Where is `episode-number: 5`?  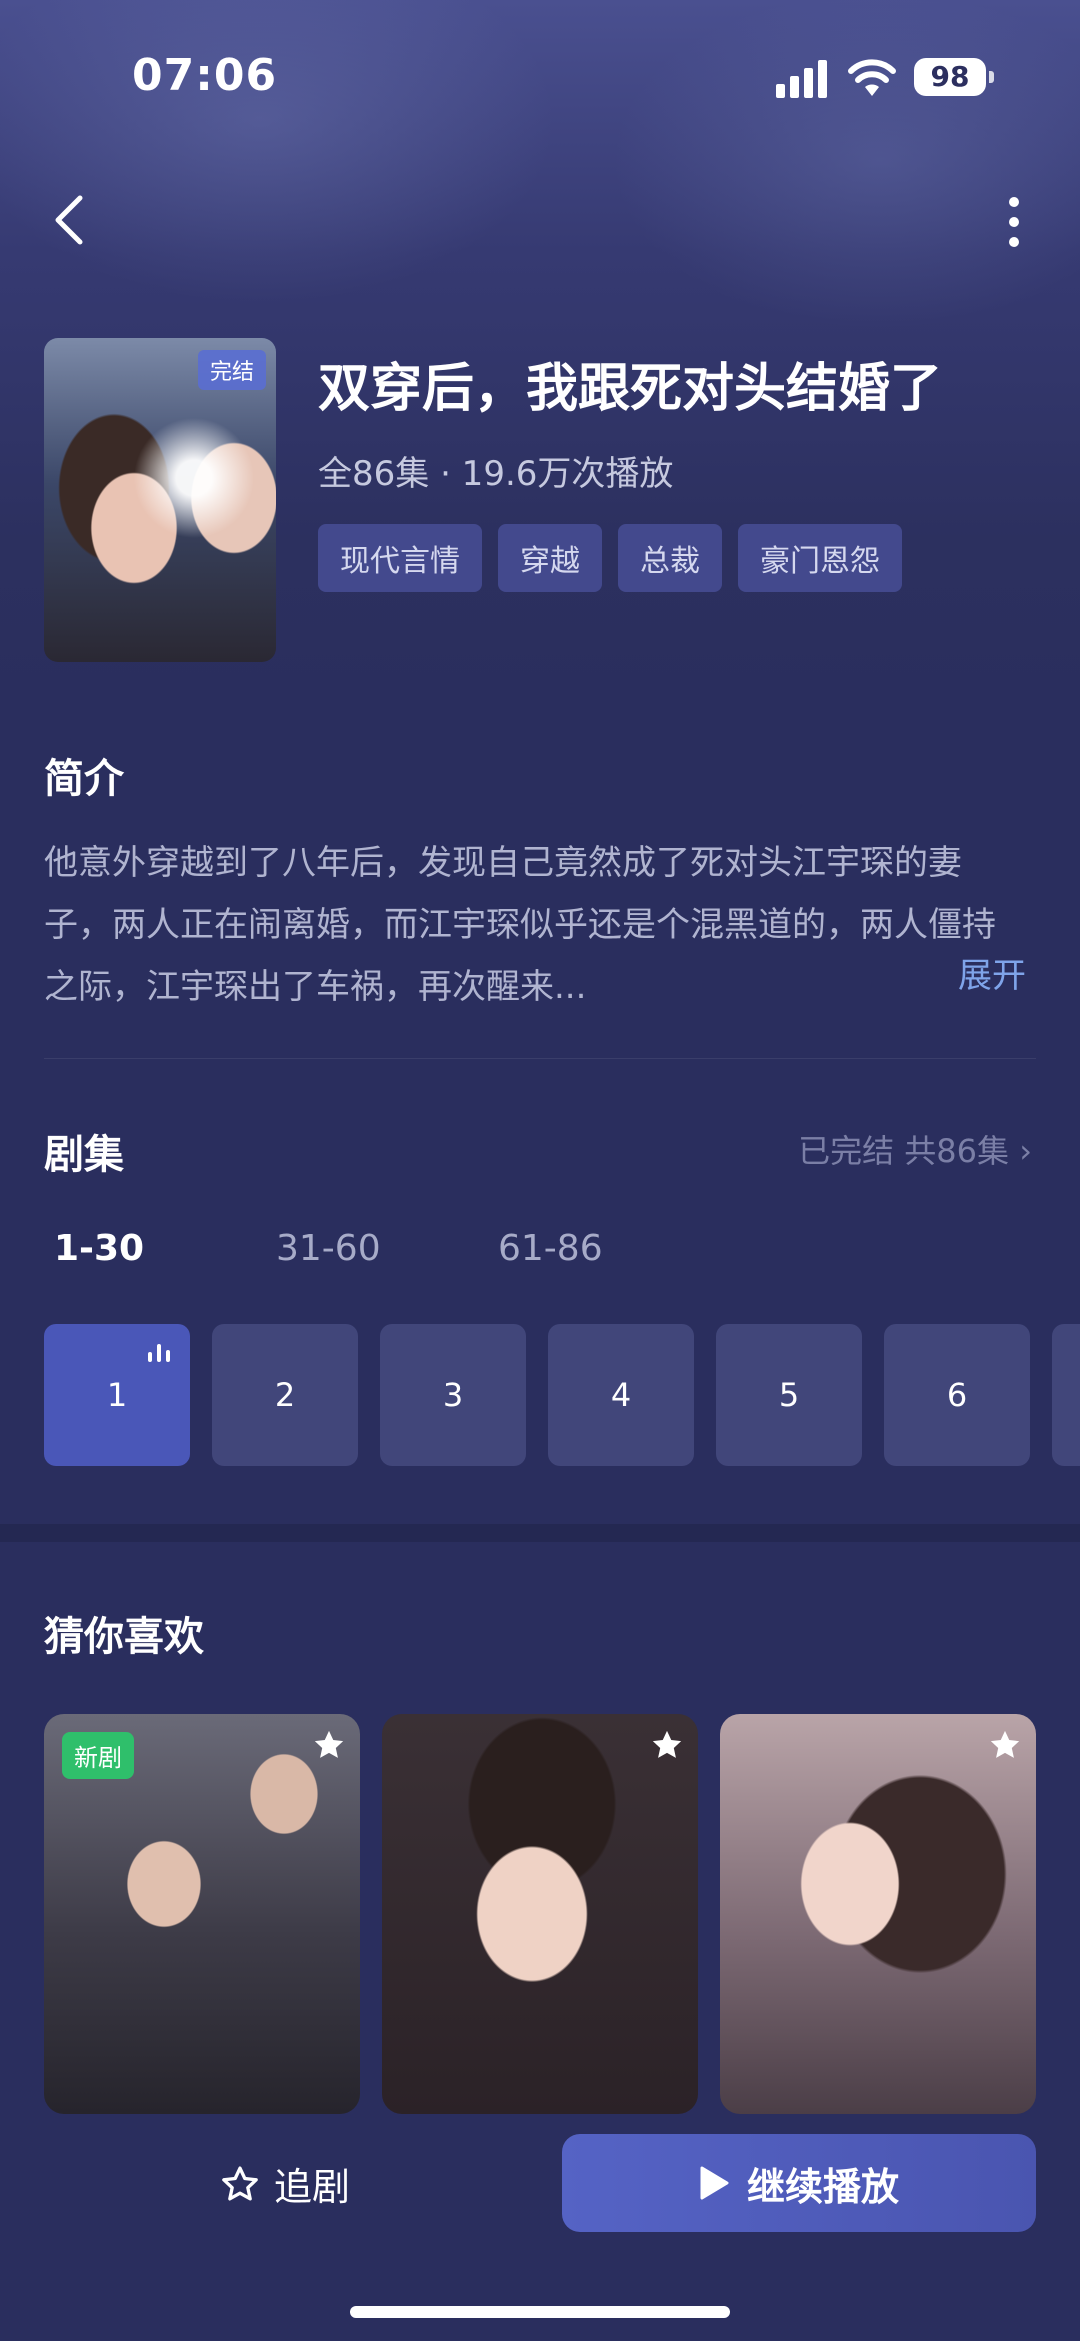
episode-number: 5 is located at coordinates (789, 1395).